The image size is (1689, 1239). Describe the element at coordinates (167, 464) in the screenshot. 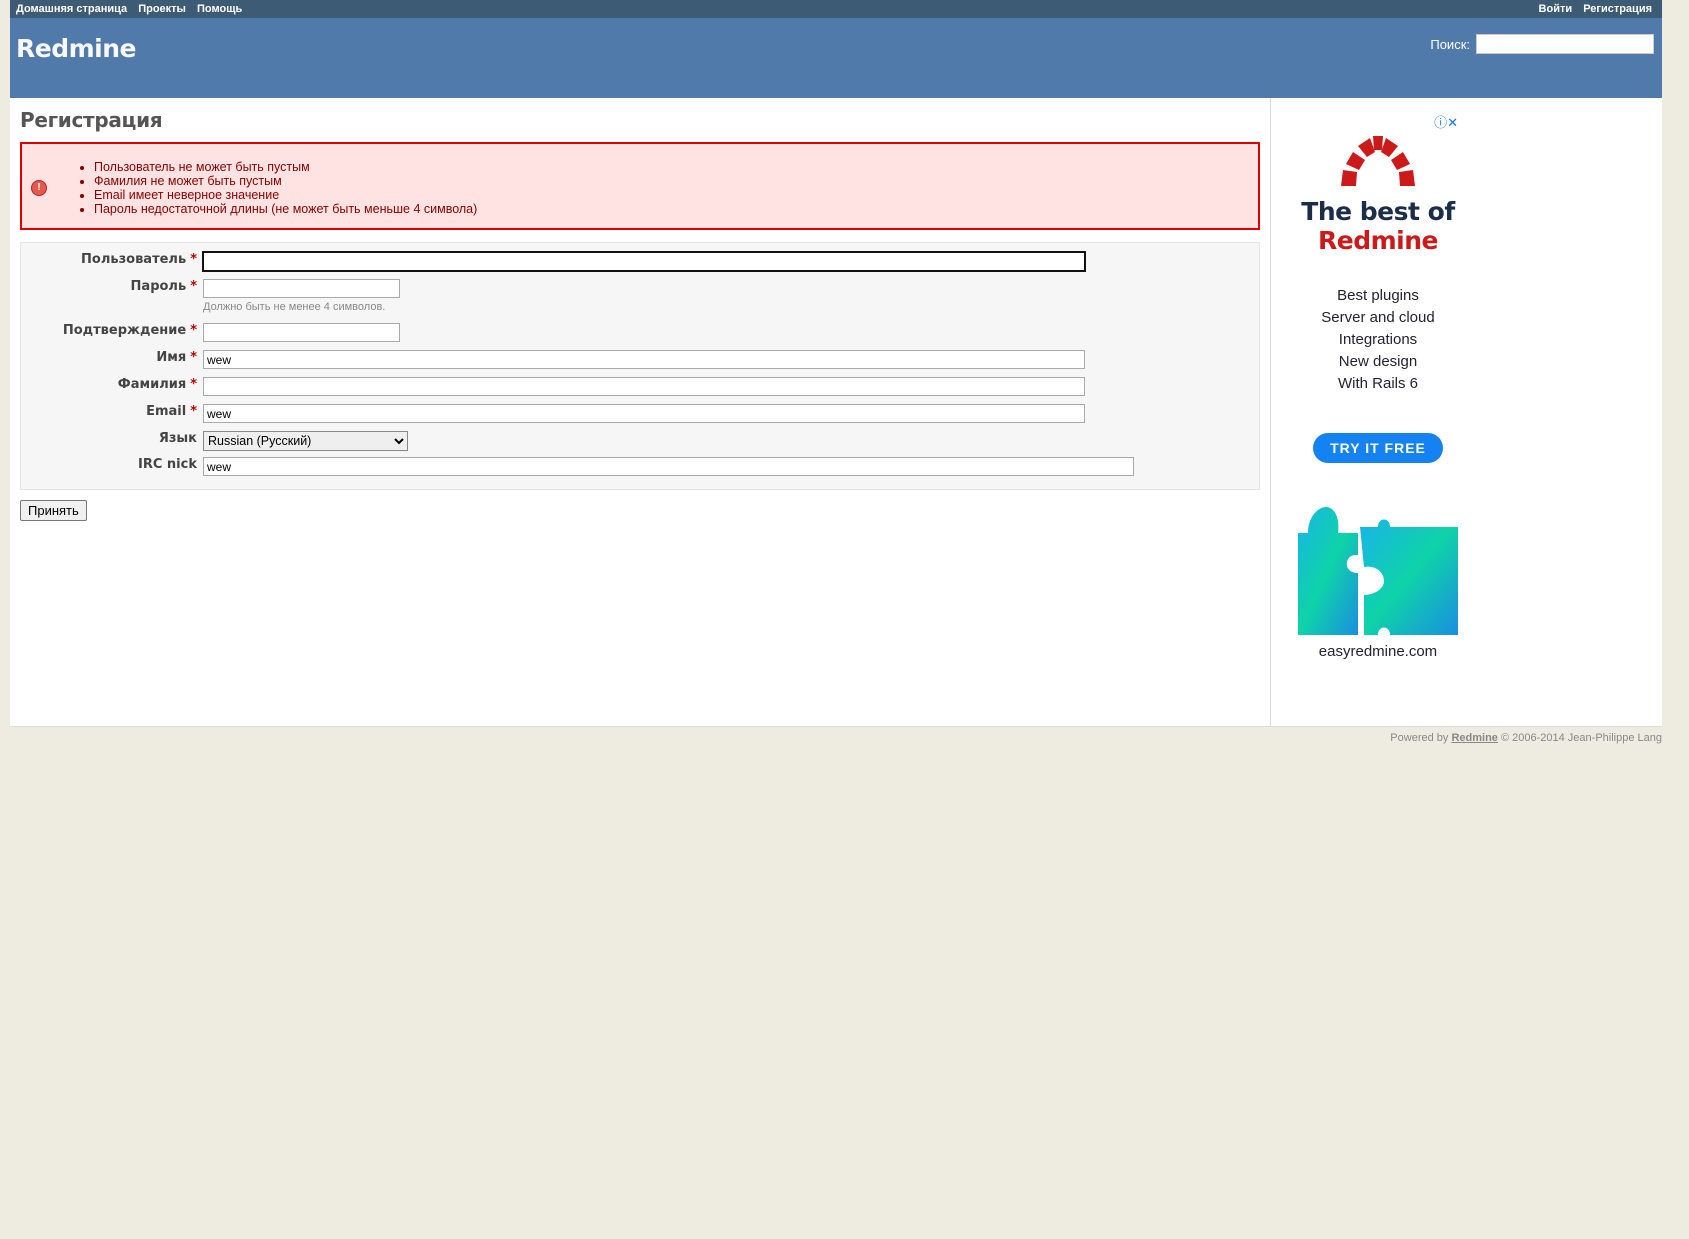

I see `irc-label-text: IRC nick` at that location.